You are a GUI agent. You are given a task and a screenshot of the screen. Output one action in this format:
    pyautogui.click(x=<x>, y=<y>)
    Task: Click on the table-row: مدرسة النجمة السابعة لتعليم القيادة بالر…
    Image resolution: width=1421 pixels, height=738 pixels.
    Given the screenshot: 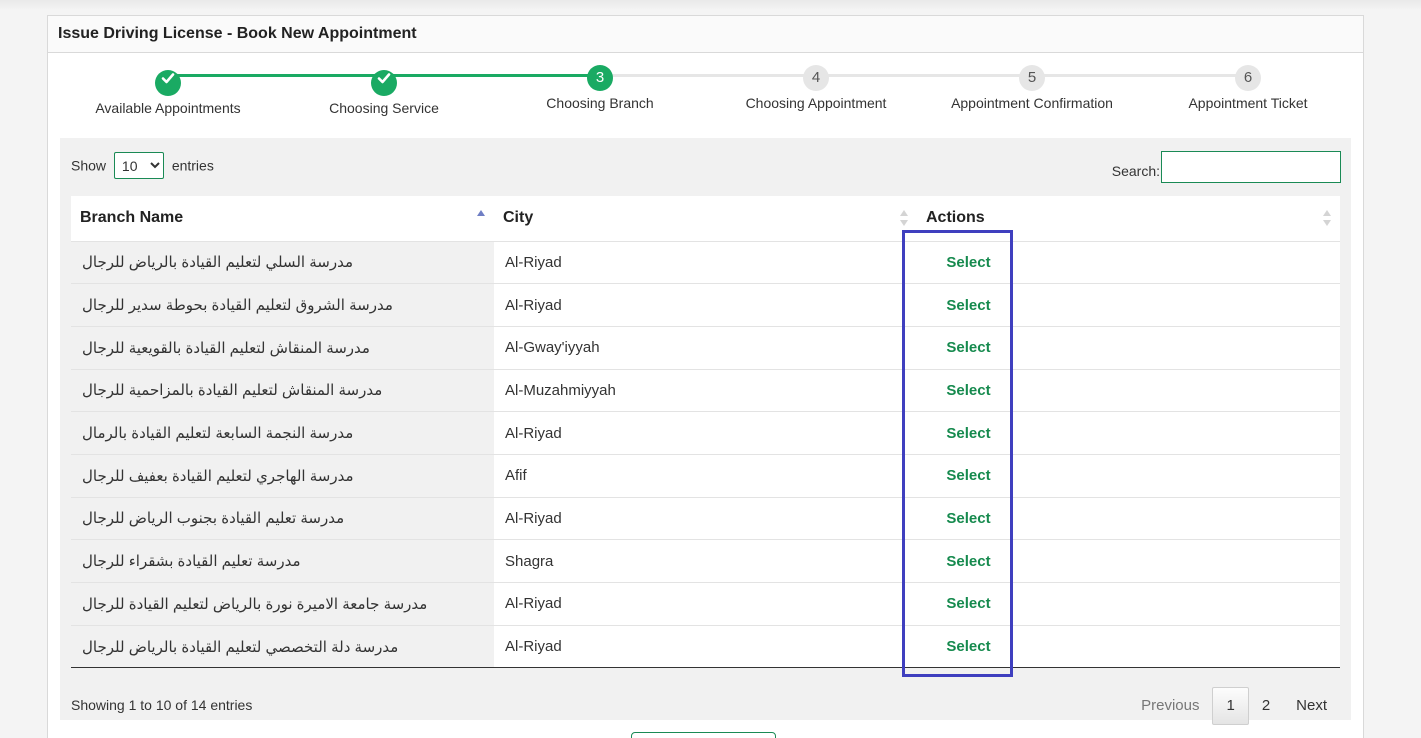 What is the action you would take?
    pyautogui.click(x=705, y=433)
    